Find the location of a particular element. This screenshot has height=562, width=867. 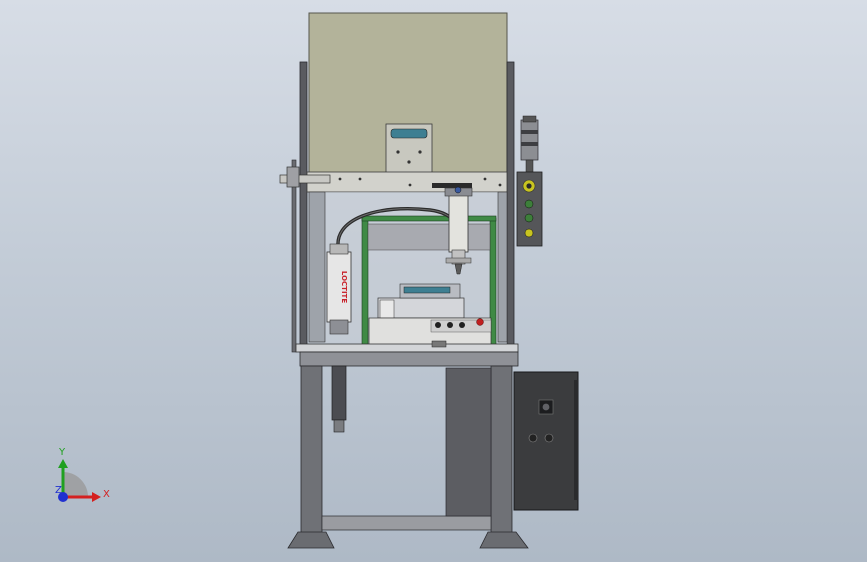

inner-left-plate is located at coordinates (317, 267).